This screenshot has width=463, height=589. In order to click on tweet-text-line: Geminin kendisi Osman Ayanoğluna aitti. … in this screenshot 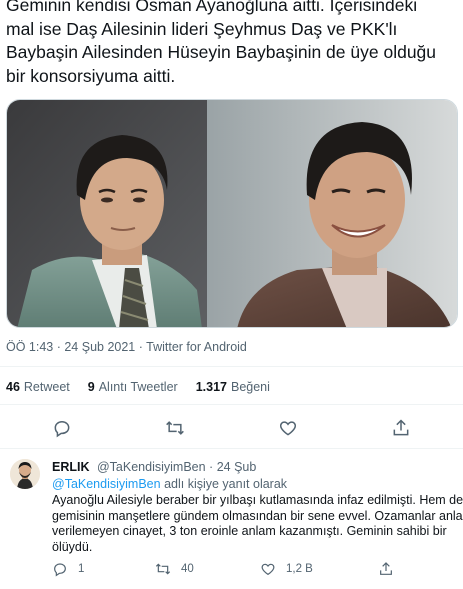, I will do `click(212, 7)`.